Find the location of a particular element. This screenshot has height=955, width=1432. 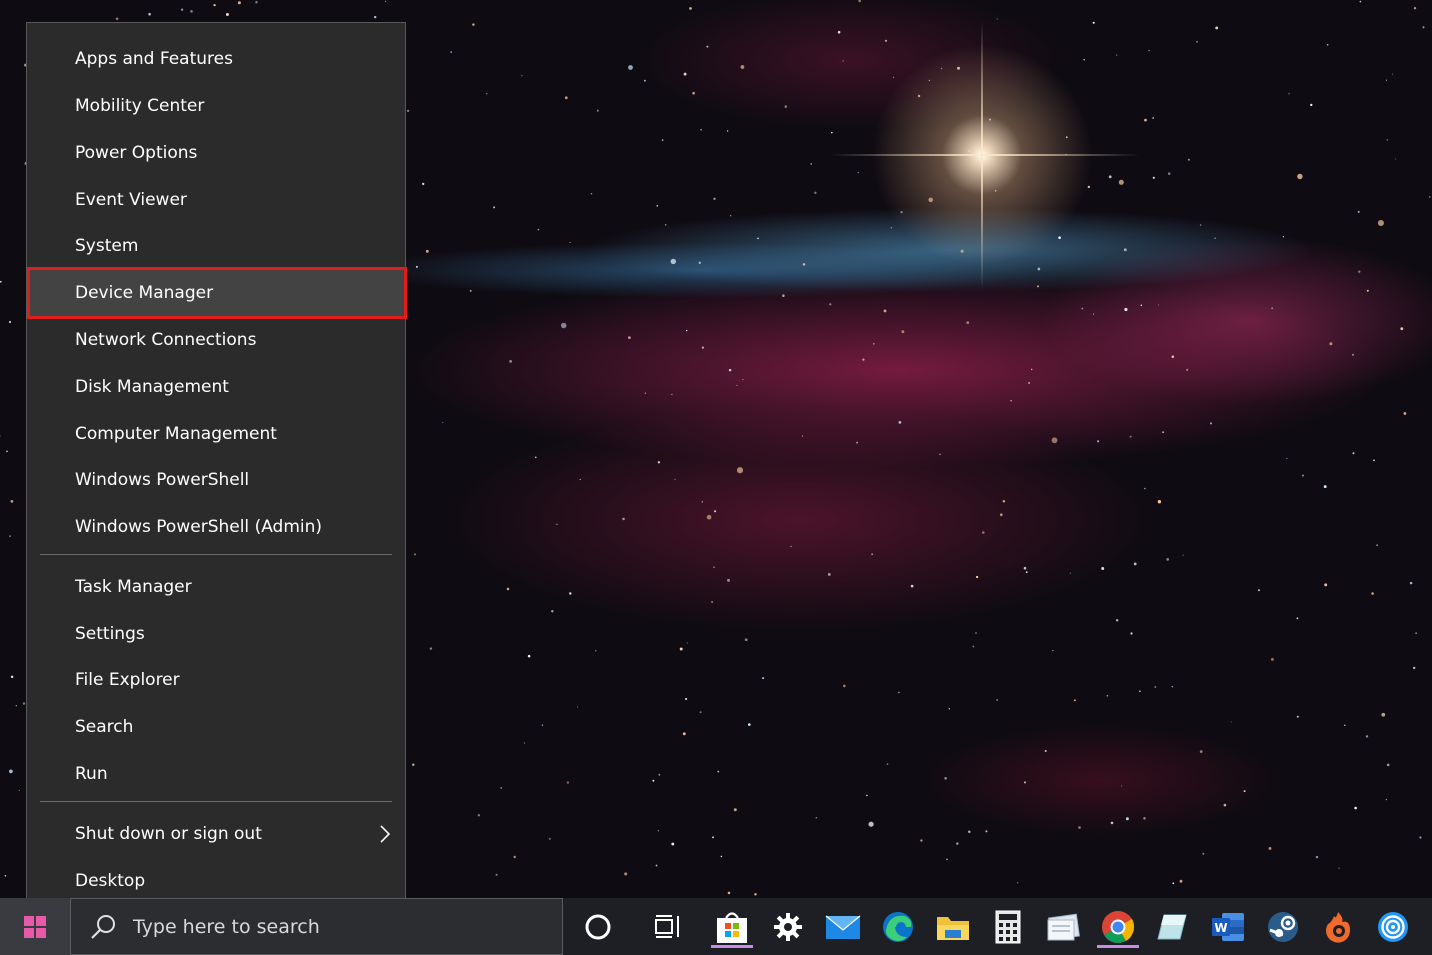

steam-icon is located at coordinates (1283, 927).